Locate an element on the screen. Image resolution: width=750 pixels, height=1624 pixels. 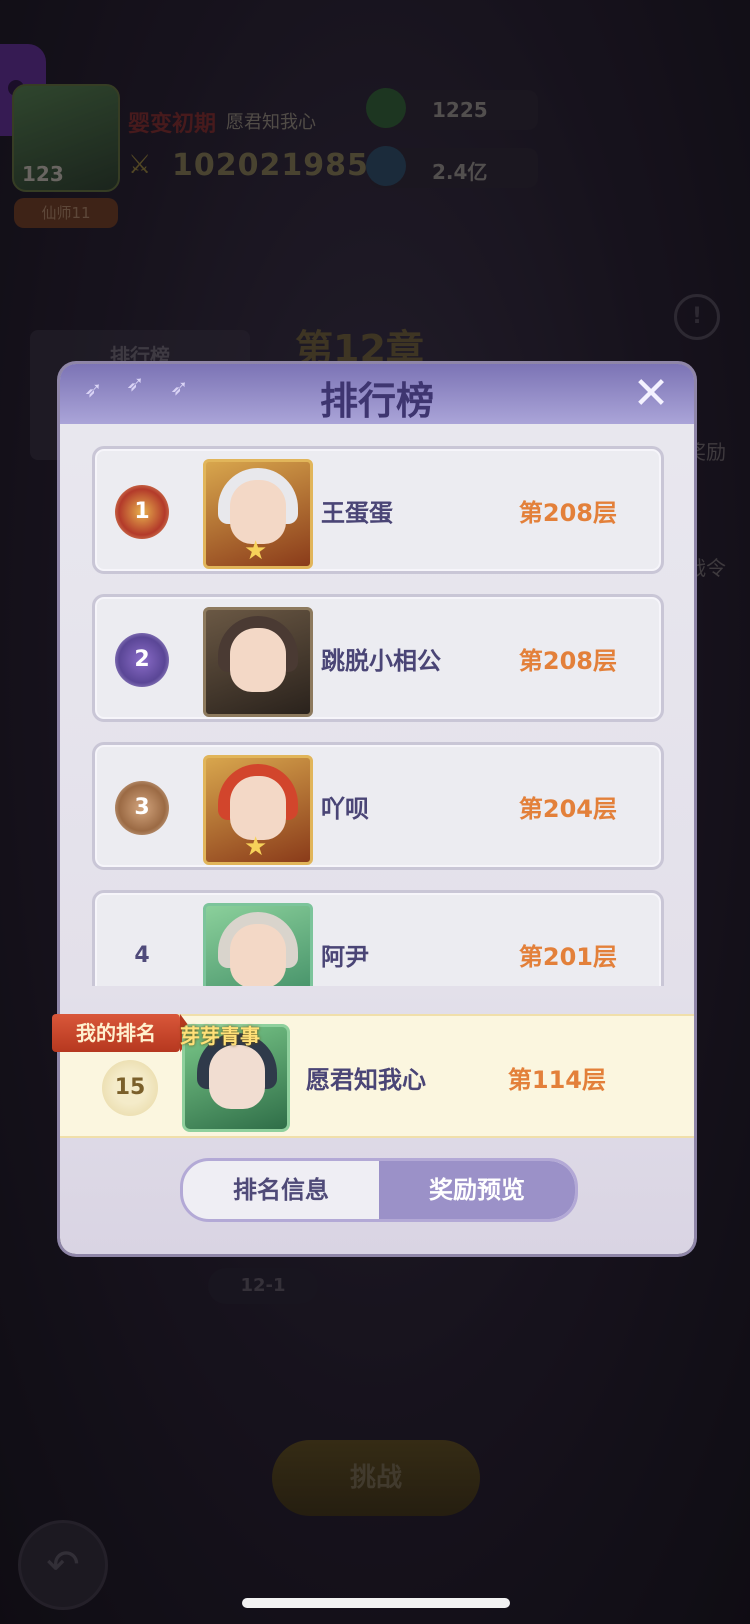
rank-medal-silver: 2 is located at coordinates (142, 660).